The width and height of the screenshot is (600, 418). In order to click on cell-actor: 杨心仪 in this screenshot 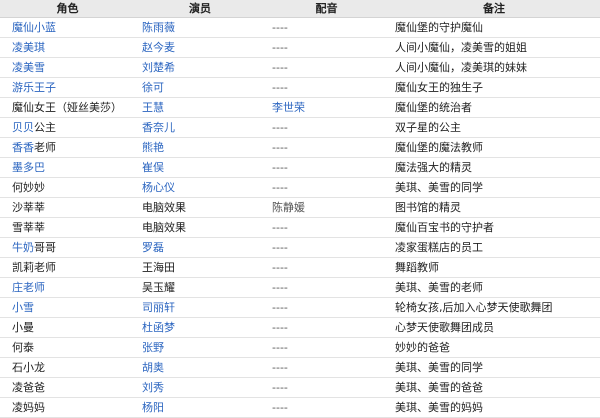, I will do `click(200, 187)`.